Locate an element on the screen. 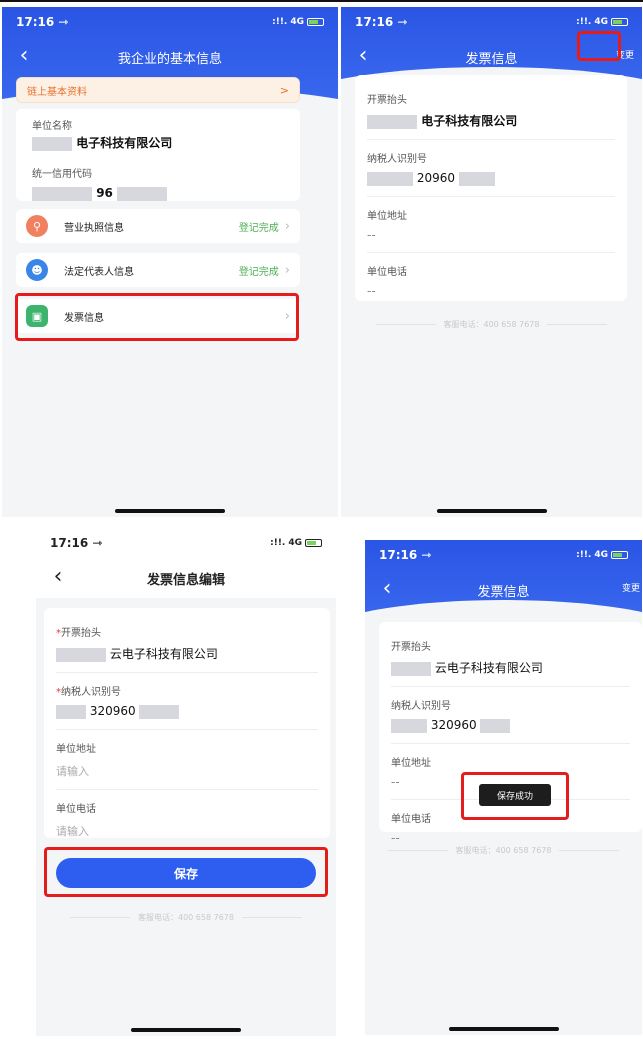 This screenshot has height=1039, width=643. invoice-title-row: 云电子科技有限公司 is located at coordinates (510, 667).